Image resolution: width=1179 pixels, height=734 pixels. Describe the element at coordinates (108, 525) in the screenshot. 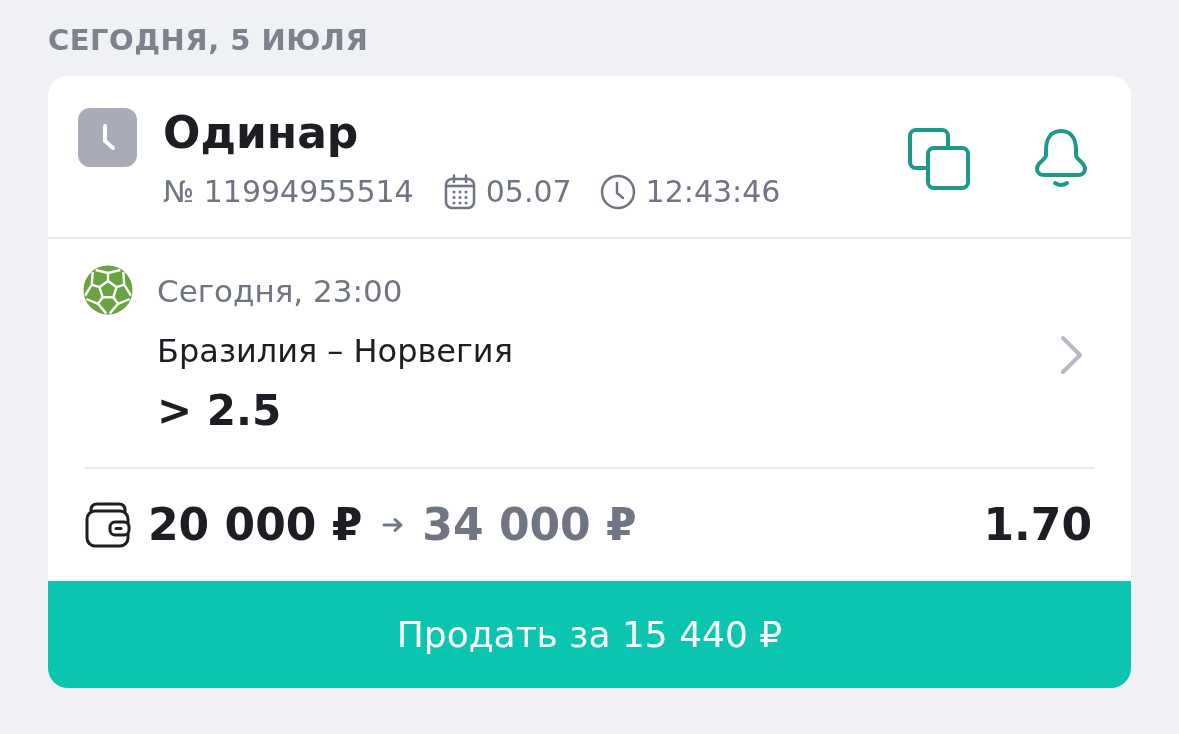

I see `wallet-icon` at that location.